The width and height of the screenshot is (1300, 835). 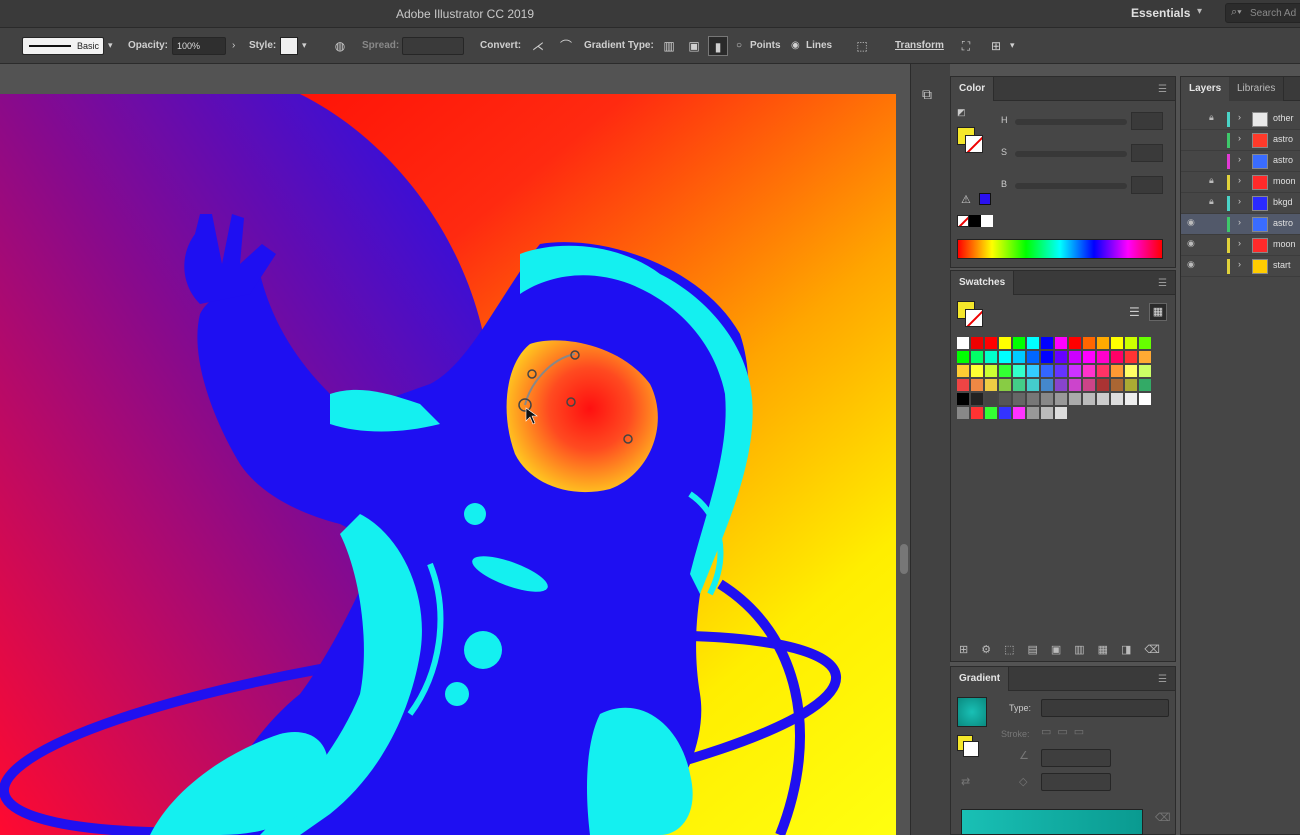 What do you see at coordinates (980, 679) in the screenshot?
I see `tab-gradient: Gradient` at bounding box center [980, 679].